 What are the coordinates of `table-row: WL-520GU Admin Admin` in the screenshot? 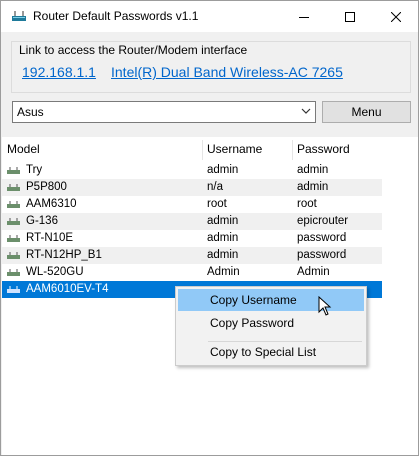 It's located at (192, 272).